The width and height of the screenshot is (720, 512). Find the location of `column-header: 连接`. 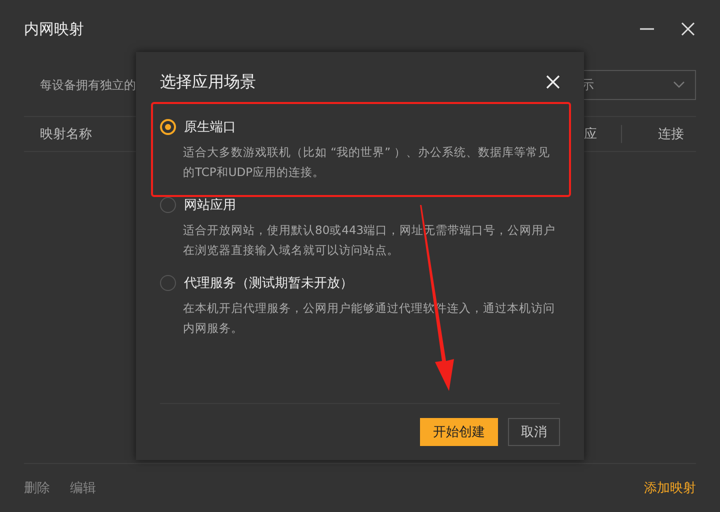

column-header: 连接 is located at coordinates (671, 134).